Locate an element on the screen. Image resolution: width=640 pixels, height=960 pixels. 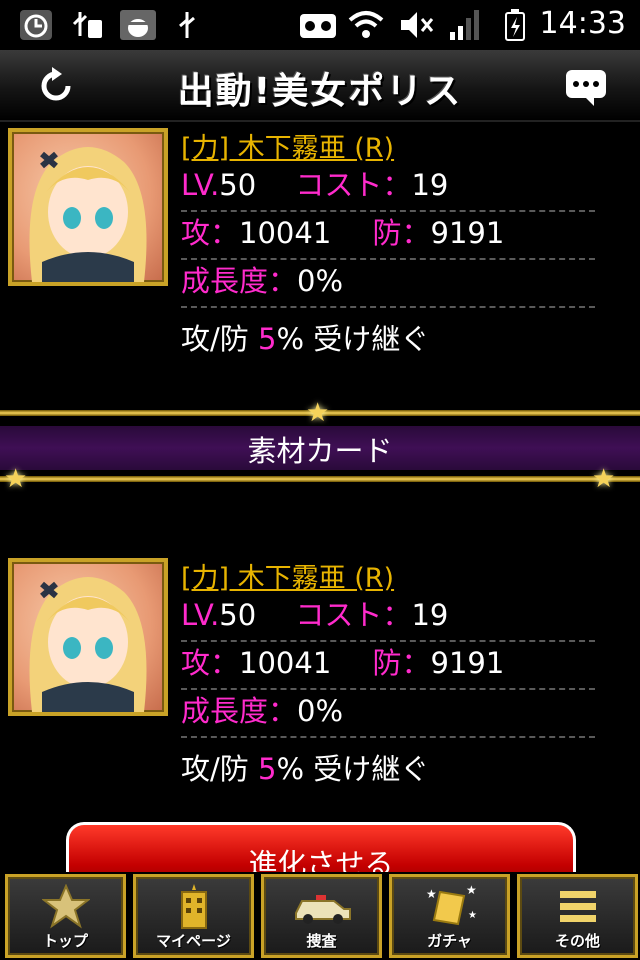
nav-search: 捜査 is located at coordinates (321, 916).